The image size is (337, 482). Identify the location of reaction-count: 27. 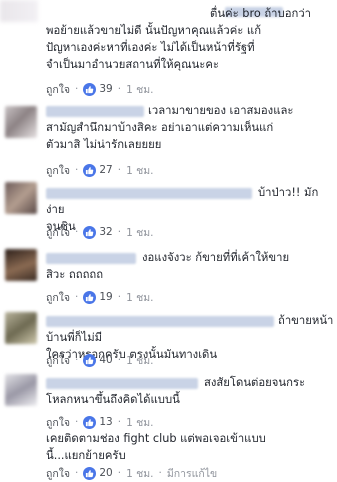
(105, 170).